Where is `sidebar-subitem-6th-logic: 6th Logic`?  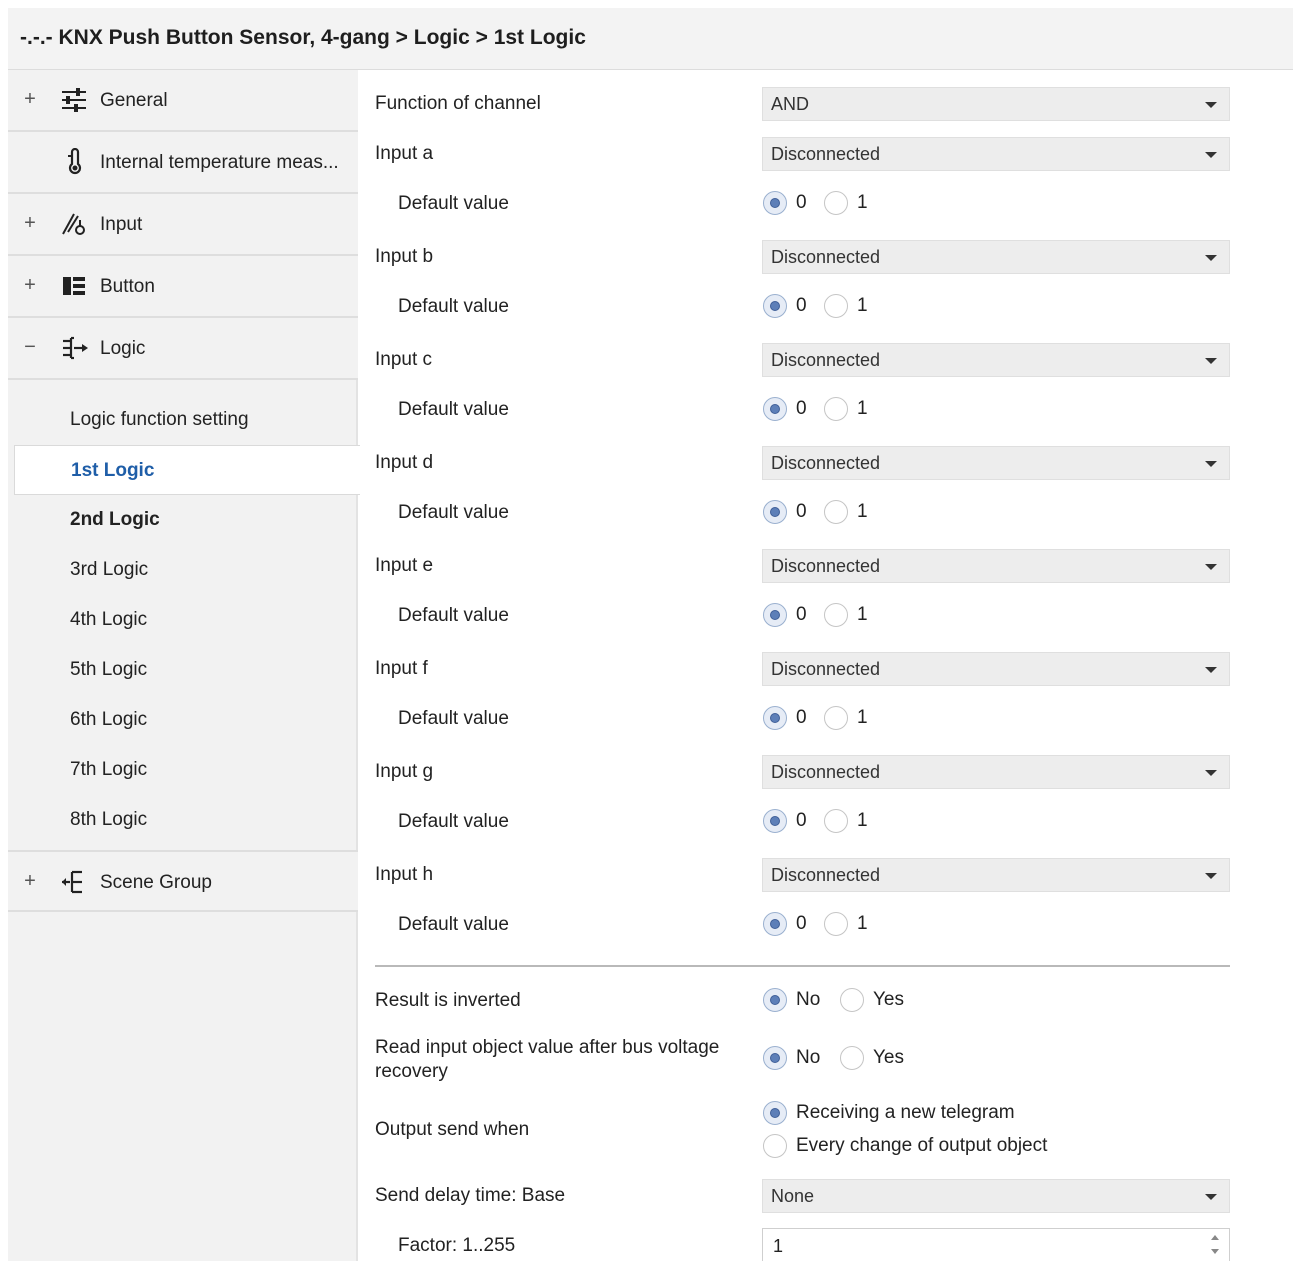 sidebar-subitem-6th-logic: 6th Logic is located at coordinates (183, 720).